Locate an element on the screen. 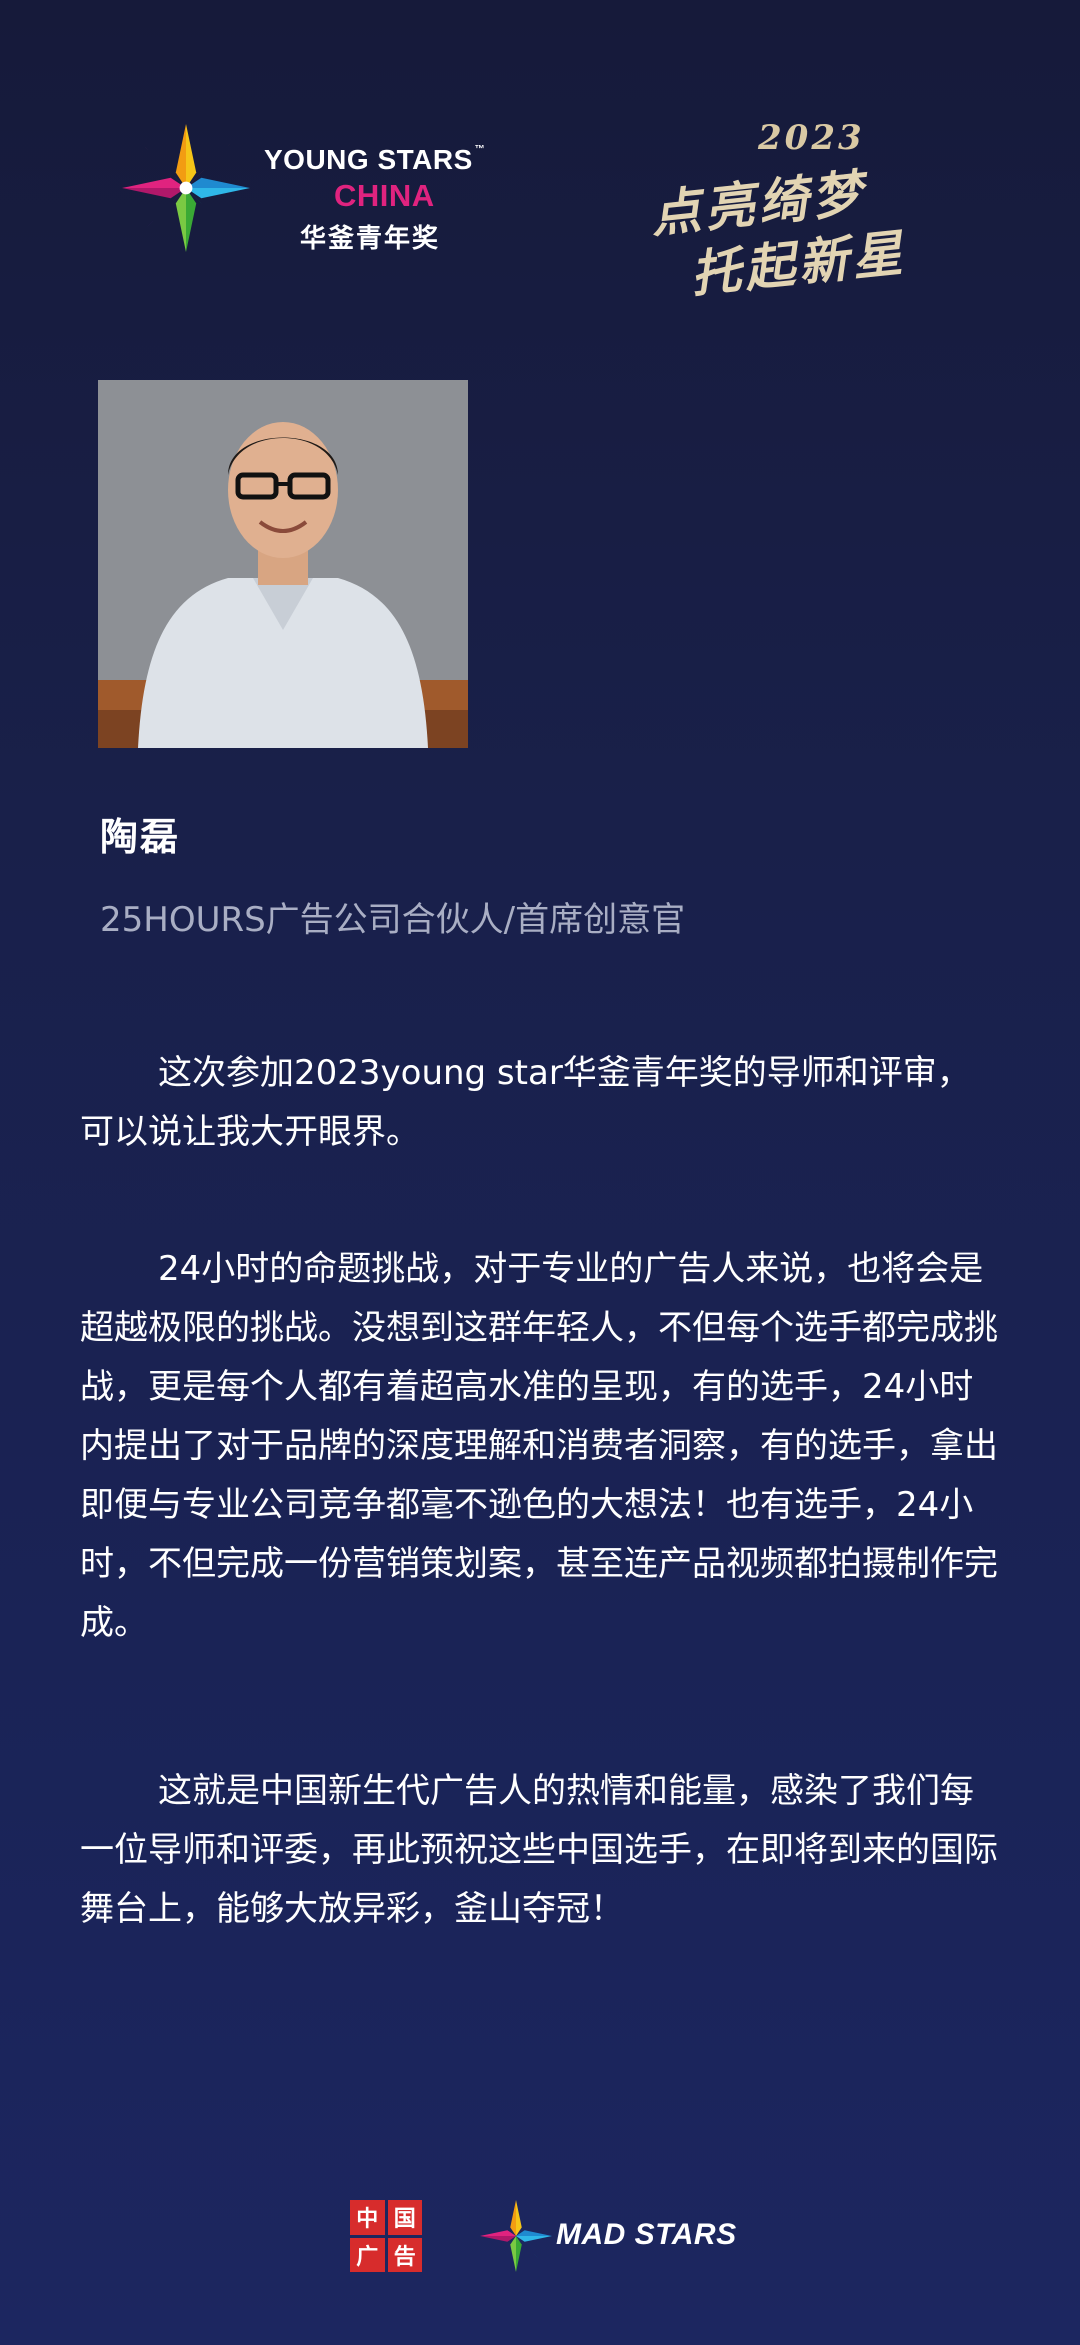 Image resolution: width=1080 pixels, height=2345 pixels. paragraph-1: 这次参加2023young star华釜青年奖的导师和评审，可以说让我大开眼界。 is located at coordinates (540, 1103).